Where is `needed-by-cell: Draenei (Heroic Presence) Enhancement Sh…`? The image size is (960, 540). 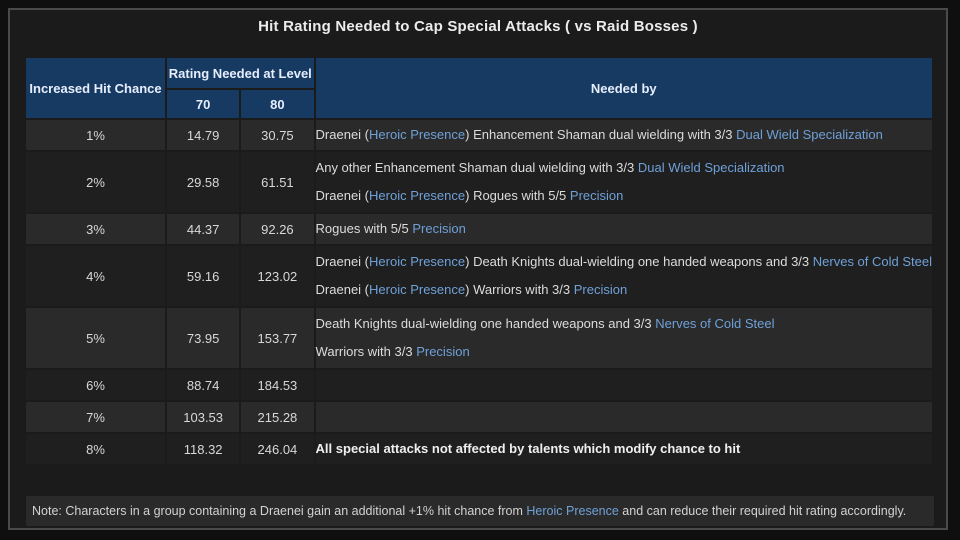
needed-by-cell: Draenei (Heroic Presence) Enhancement Sh… is located at coordinates (623, 135).